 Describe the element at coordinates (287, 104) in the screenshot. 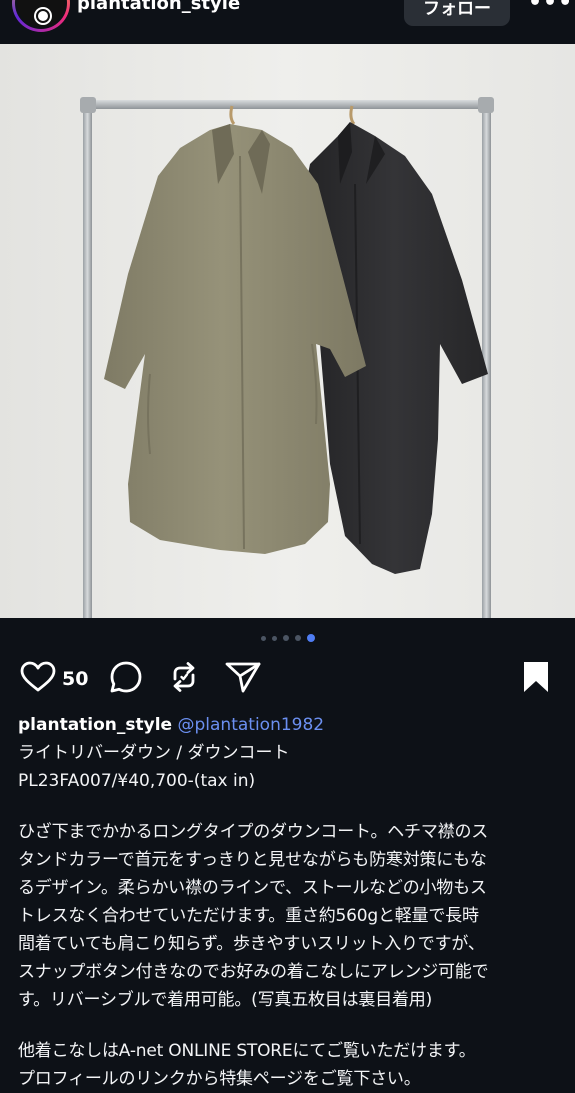

I see `rack-bar` at that location.